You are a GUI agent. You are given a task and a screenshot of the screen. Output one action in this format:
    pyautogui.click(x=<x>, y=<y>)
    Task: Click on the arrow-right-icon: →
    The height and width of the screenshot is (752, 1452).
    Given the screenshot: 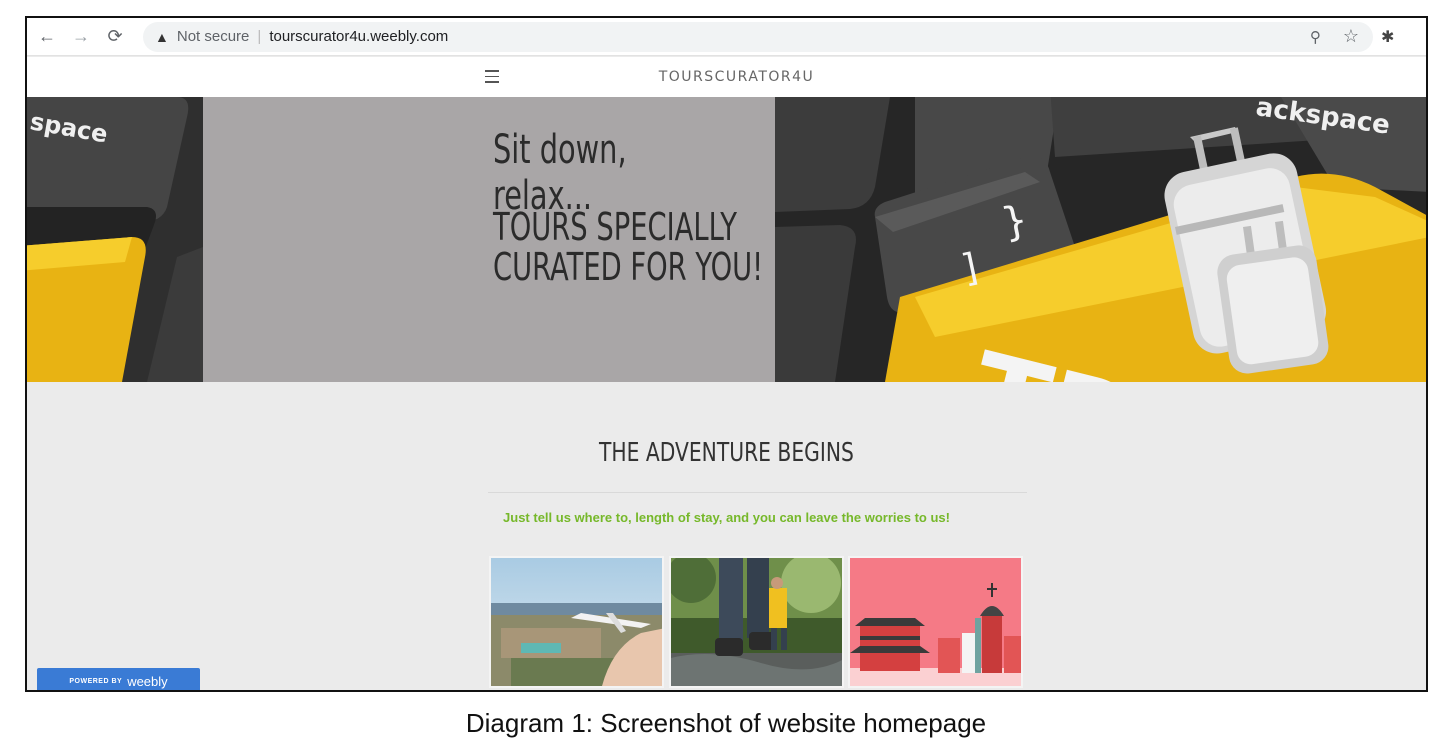 What is the action you would take?
    pyautogui.click(x=81, y=36)
    